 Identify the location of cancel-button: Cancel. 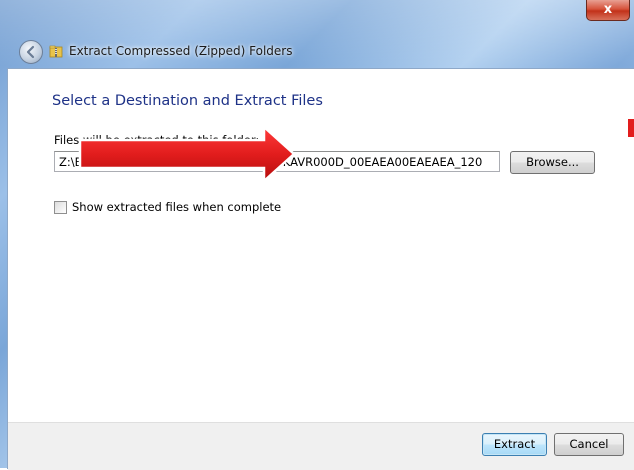
(589, 444).